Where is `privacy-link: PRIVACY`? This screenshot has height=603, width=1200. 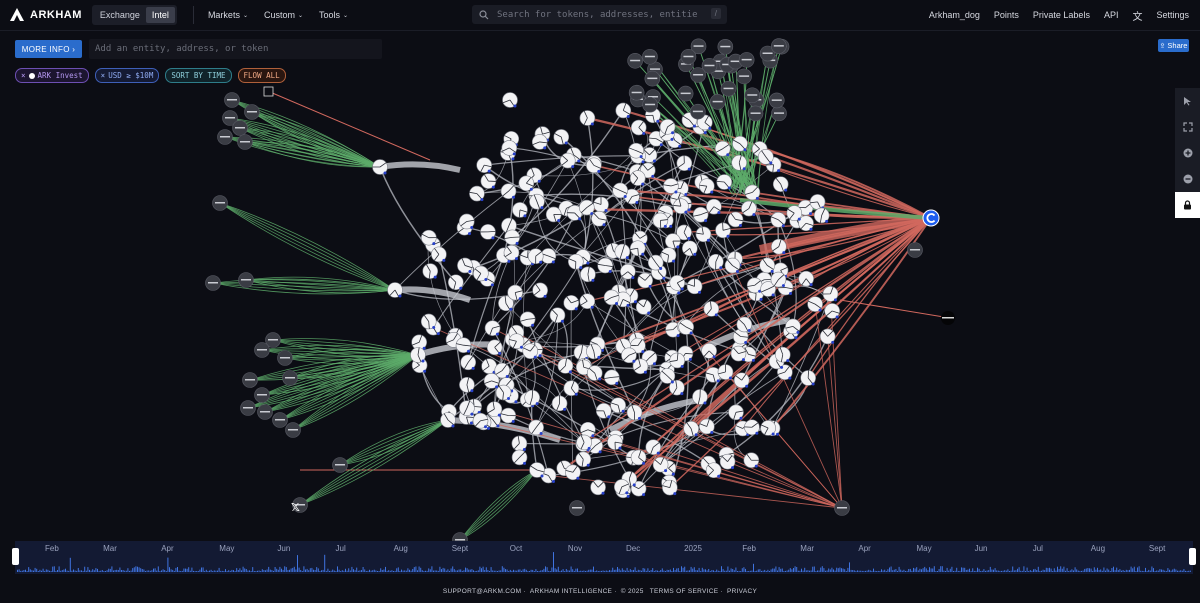
privacy-link: PRIVACY is located at coordinates (742, 591).